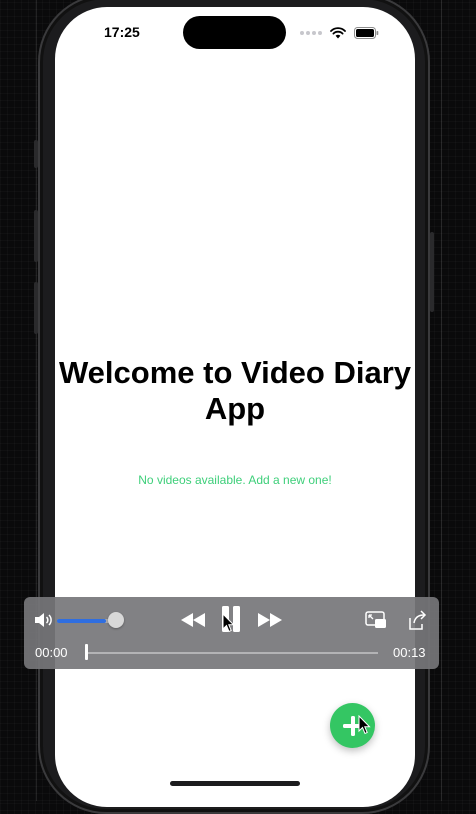 The image size is (476, 814). I want to click on fast-forward-icon, so click(270, 620).